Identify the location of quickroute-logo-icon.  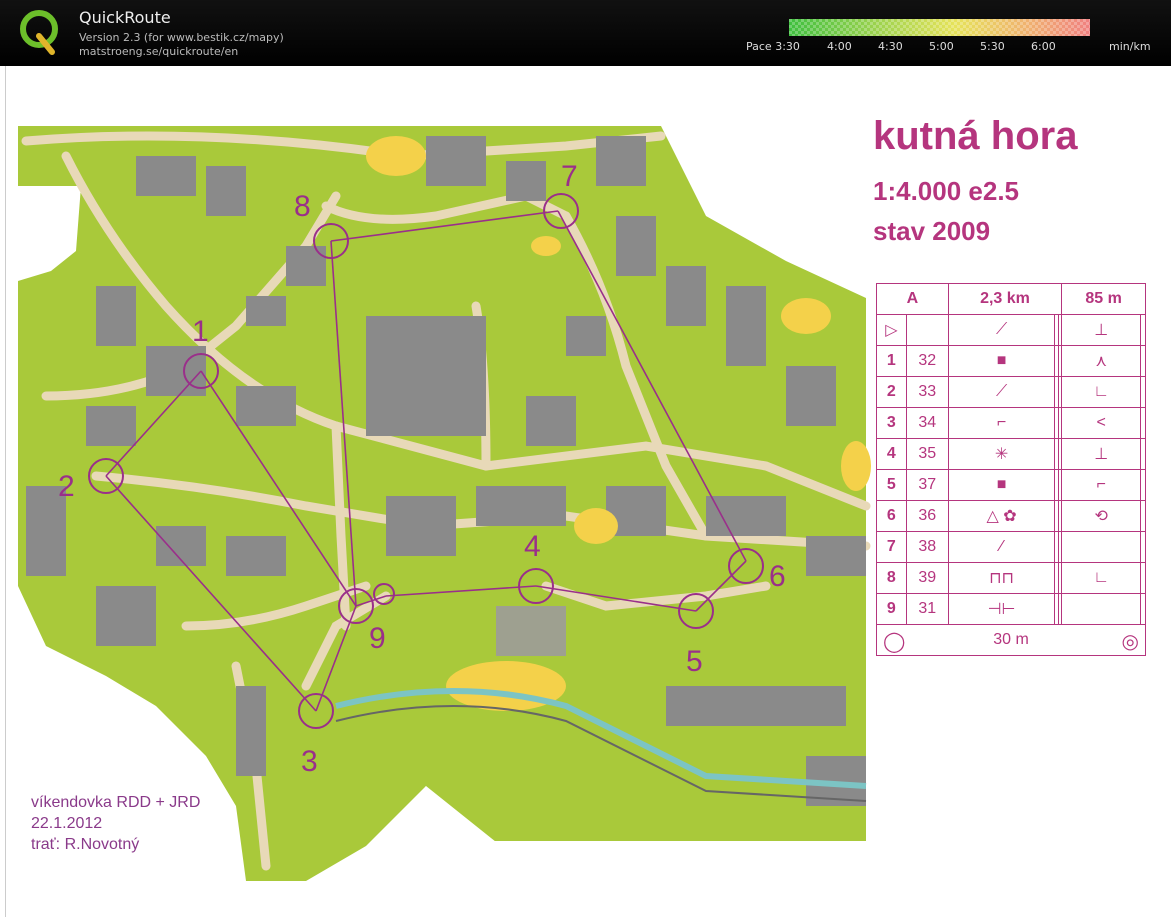
(39, 32).